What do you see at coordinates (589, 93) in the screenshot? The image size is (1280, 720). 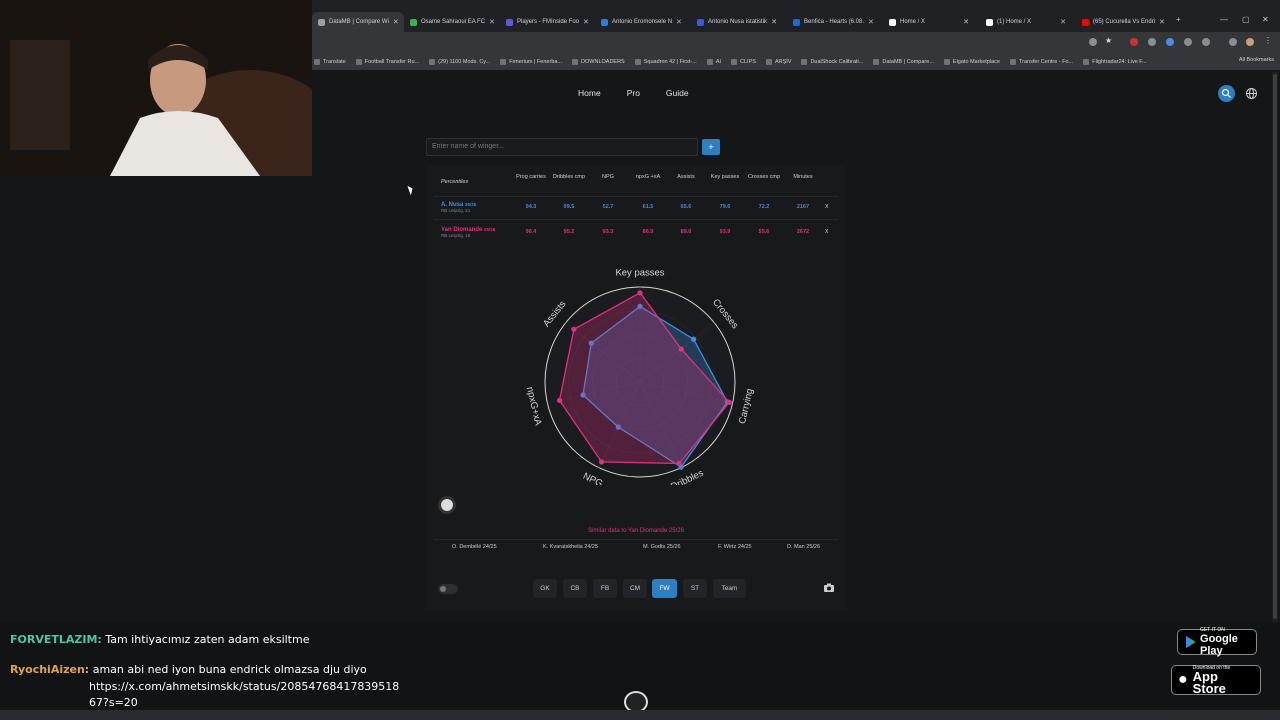 I see `nav-home: Home` at bounding box center [589, 93].